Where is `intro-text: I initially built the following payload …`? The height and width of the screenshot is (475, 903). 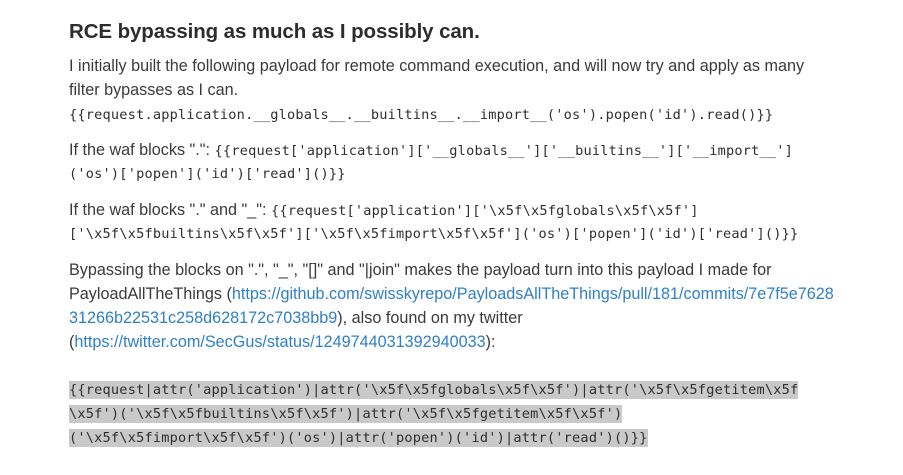
intro-text: I initially built the following payload … is located at coordinates (437, 78).